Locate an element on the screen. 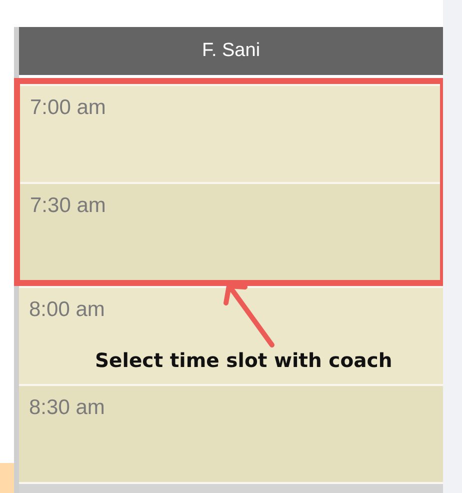 This screenshot has width=462, height=493. time-slot is located at coordinates (231, 487).